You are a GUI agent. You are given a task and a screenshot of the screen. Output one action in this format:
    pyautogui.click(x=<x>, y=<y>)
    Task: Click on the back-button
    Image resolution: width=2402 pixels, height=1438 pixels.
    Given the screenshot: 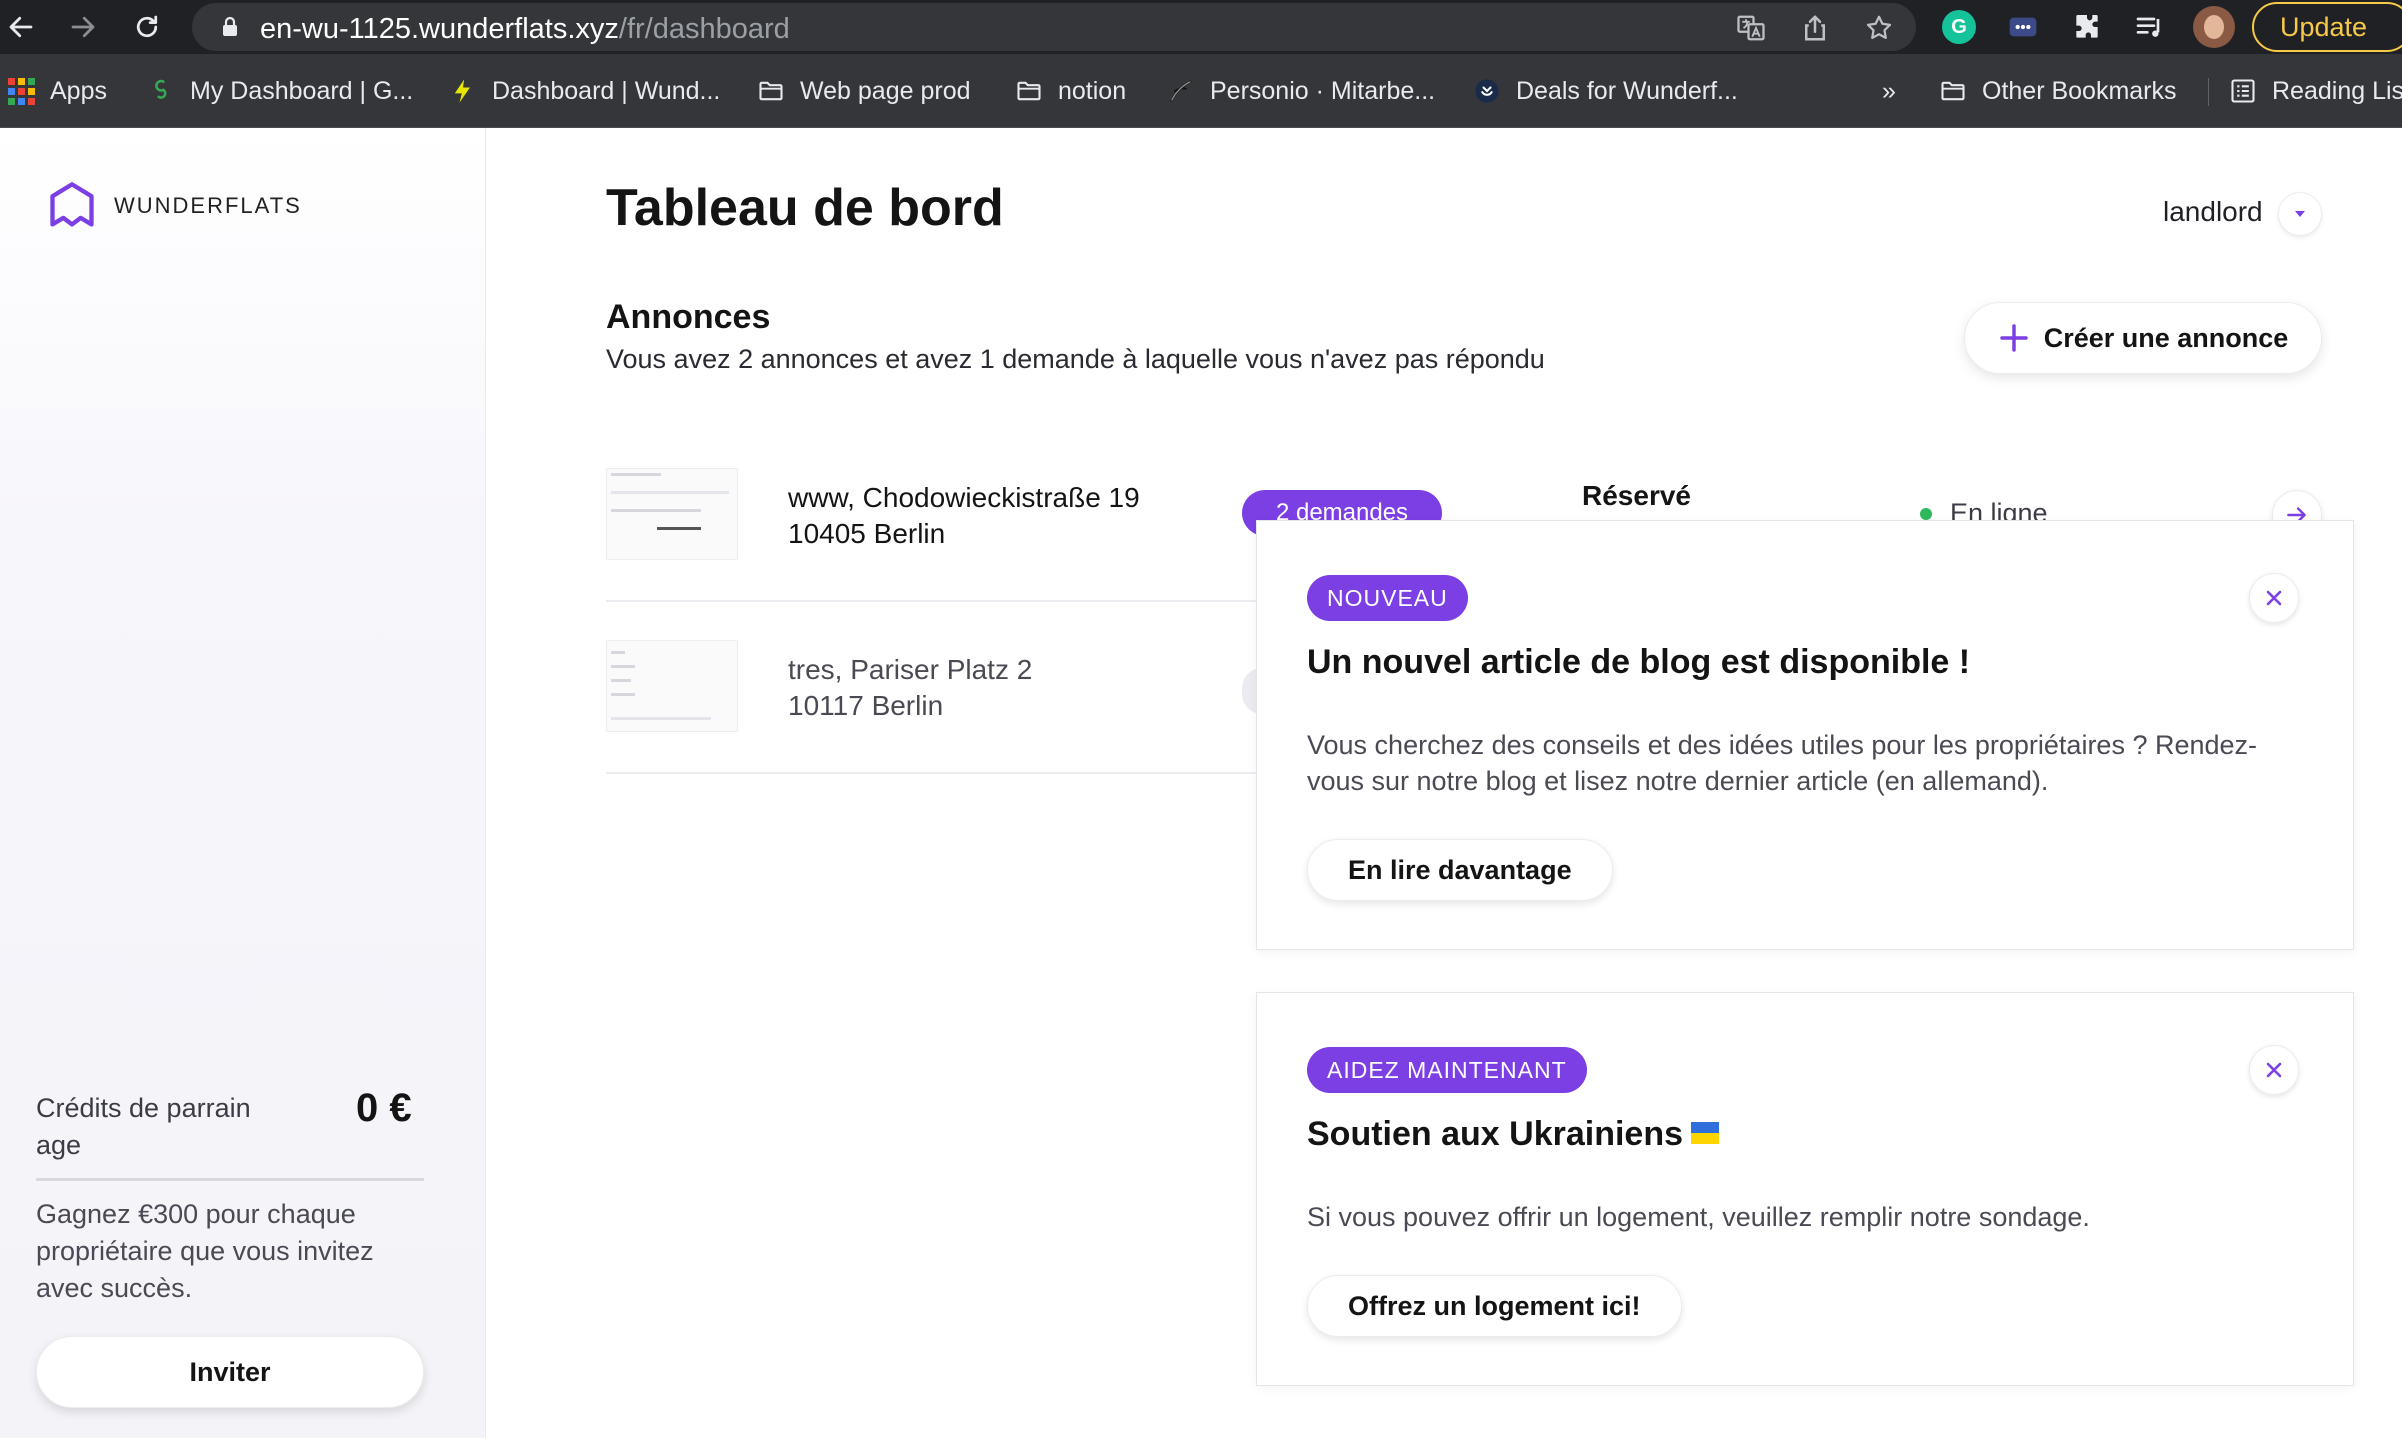 What is the action you would take?
    pyautogui.click(x=21, y=27)
    